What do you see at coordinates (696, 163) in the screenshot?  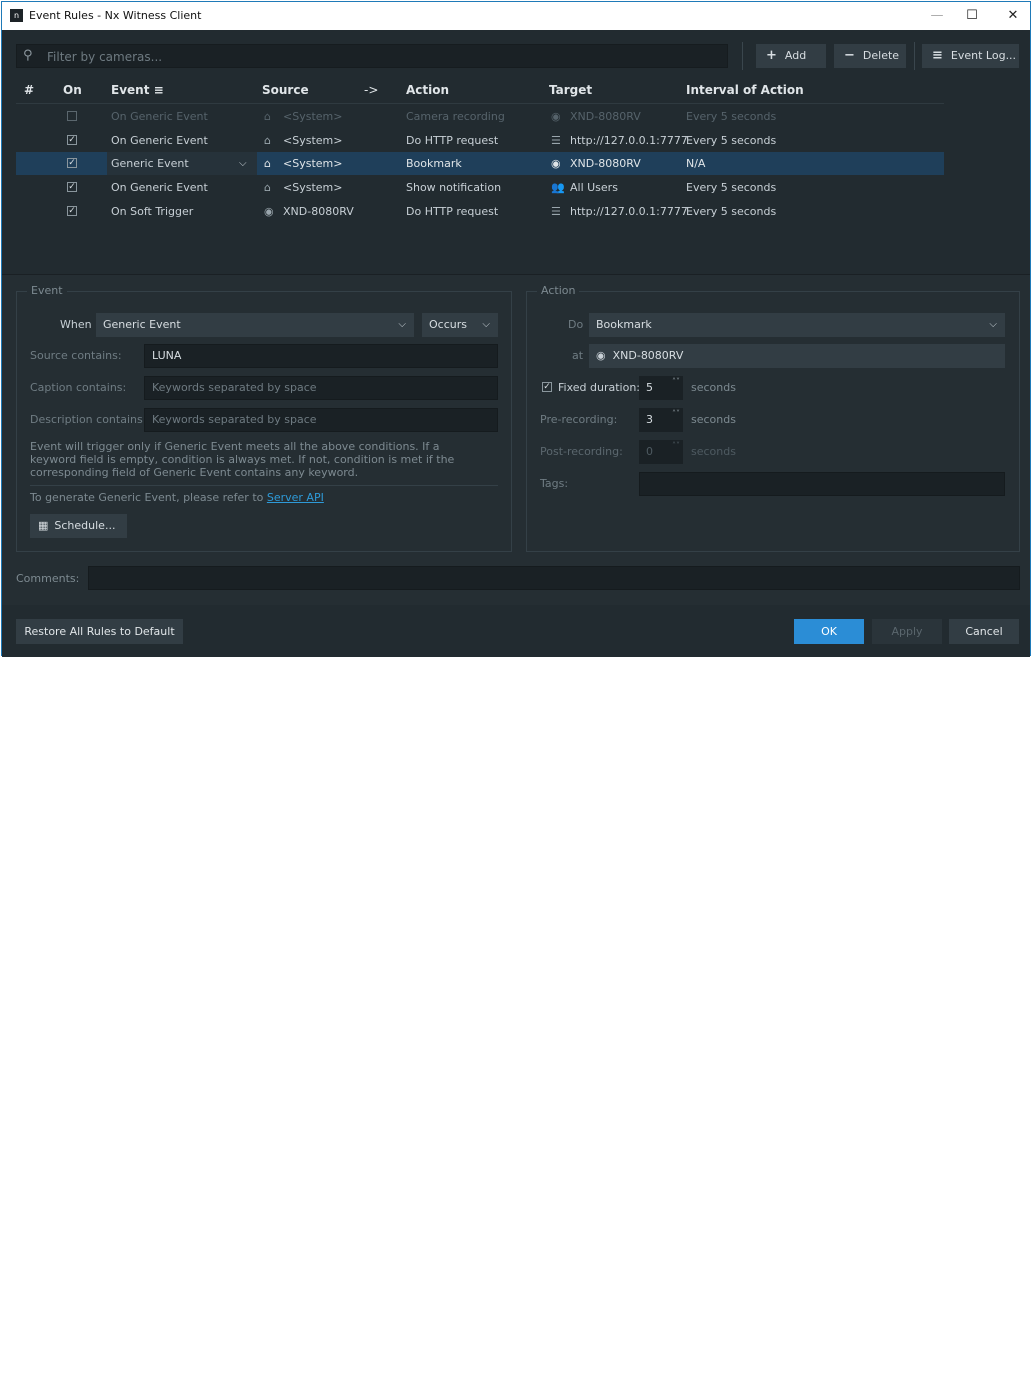 I see `row-interval: N/A` at bounding box center [696, 163].